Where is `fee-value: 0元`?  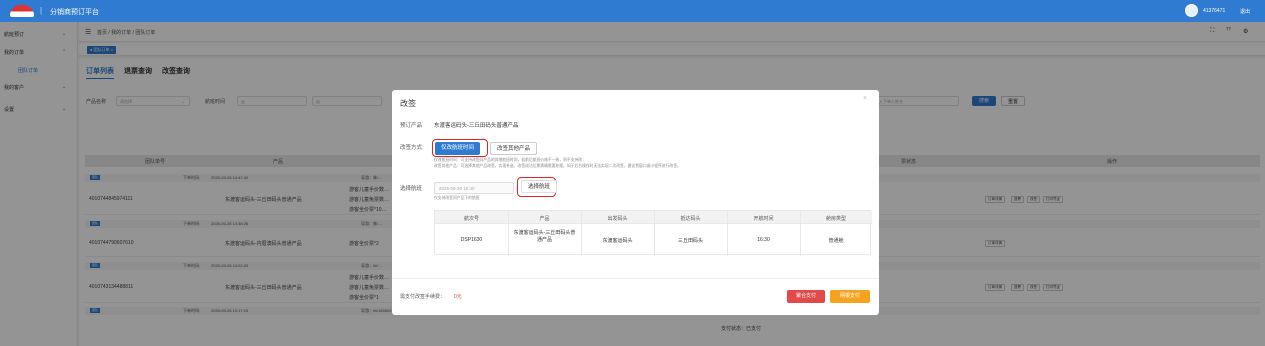
fee-value: 0元 is located at coordinates (458, 297).